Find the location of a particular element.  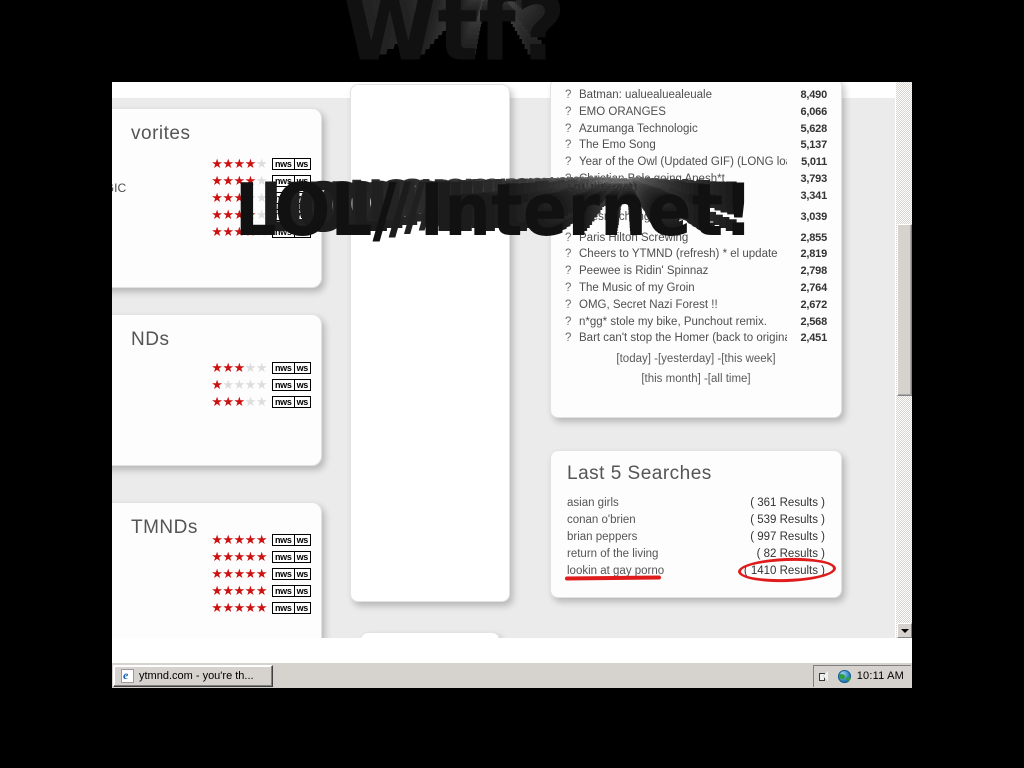

scroll-down-arrow-icon is located at coordinates (904, 630).